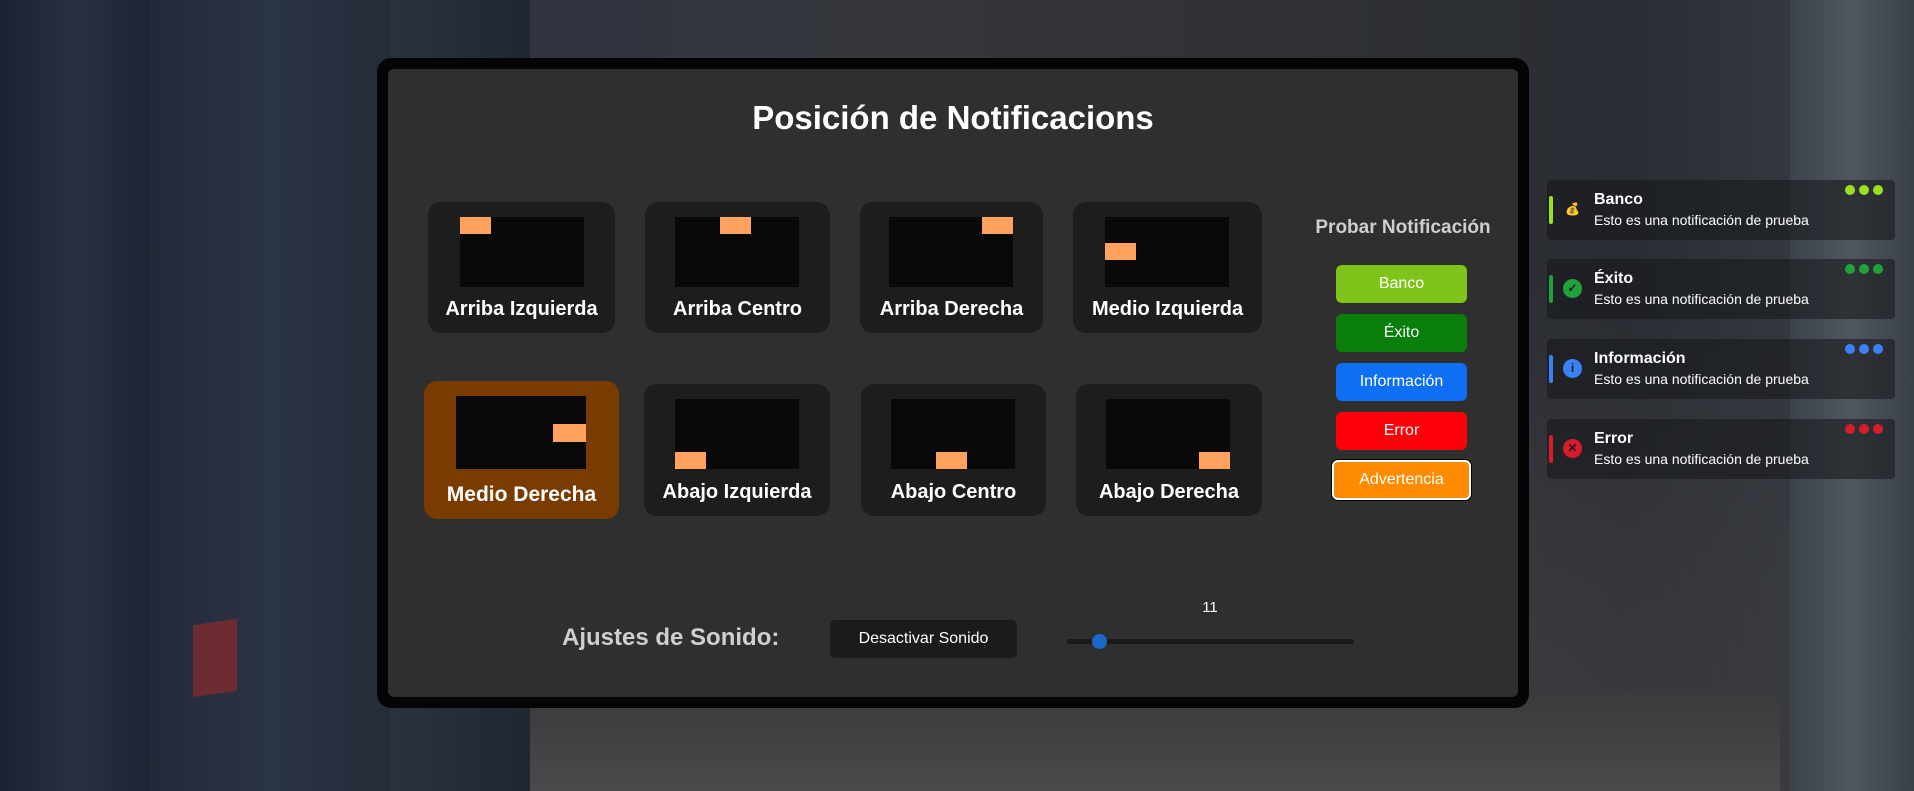 The image size is (1914, 791). Describe the element at coordinates (951, 309) in the screenshot. I see `position-label: Arriba Derecha` at that location.